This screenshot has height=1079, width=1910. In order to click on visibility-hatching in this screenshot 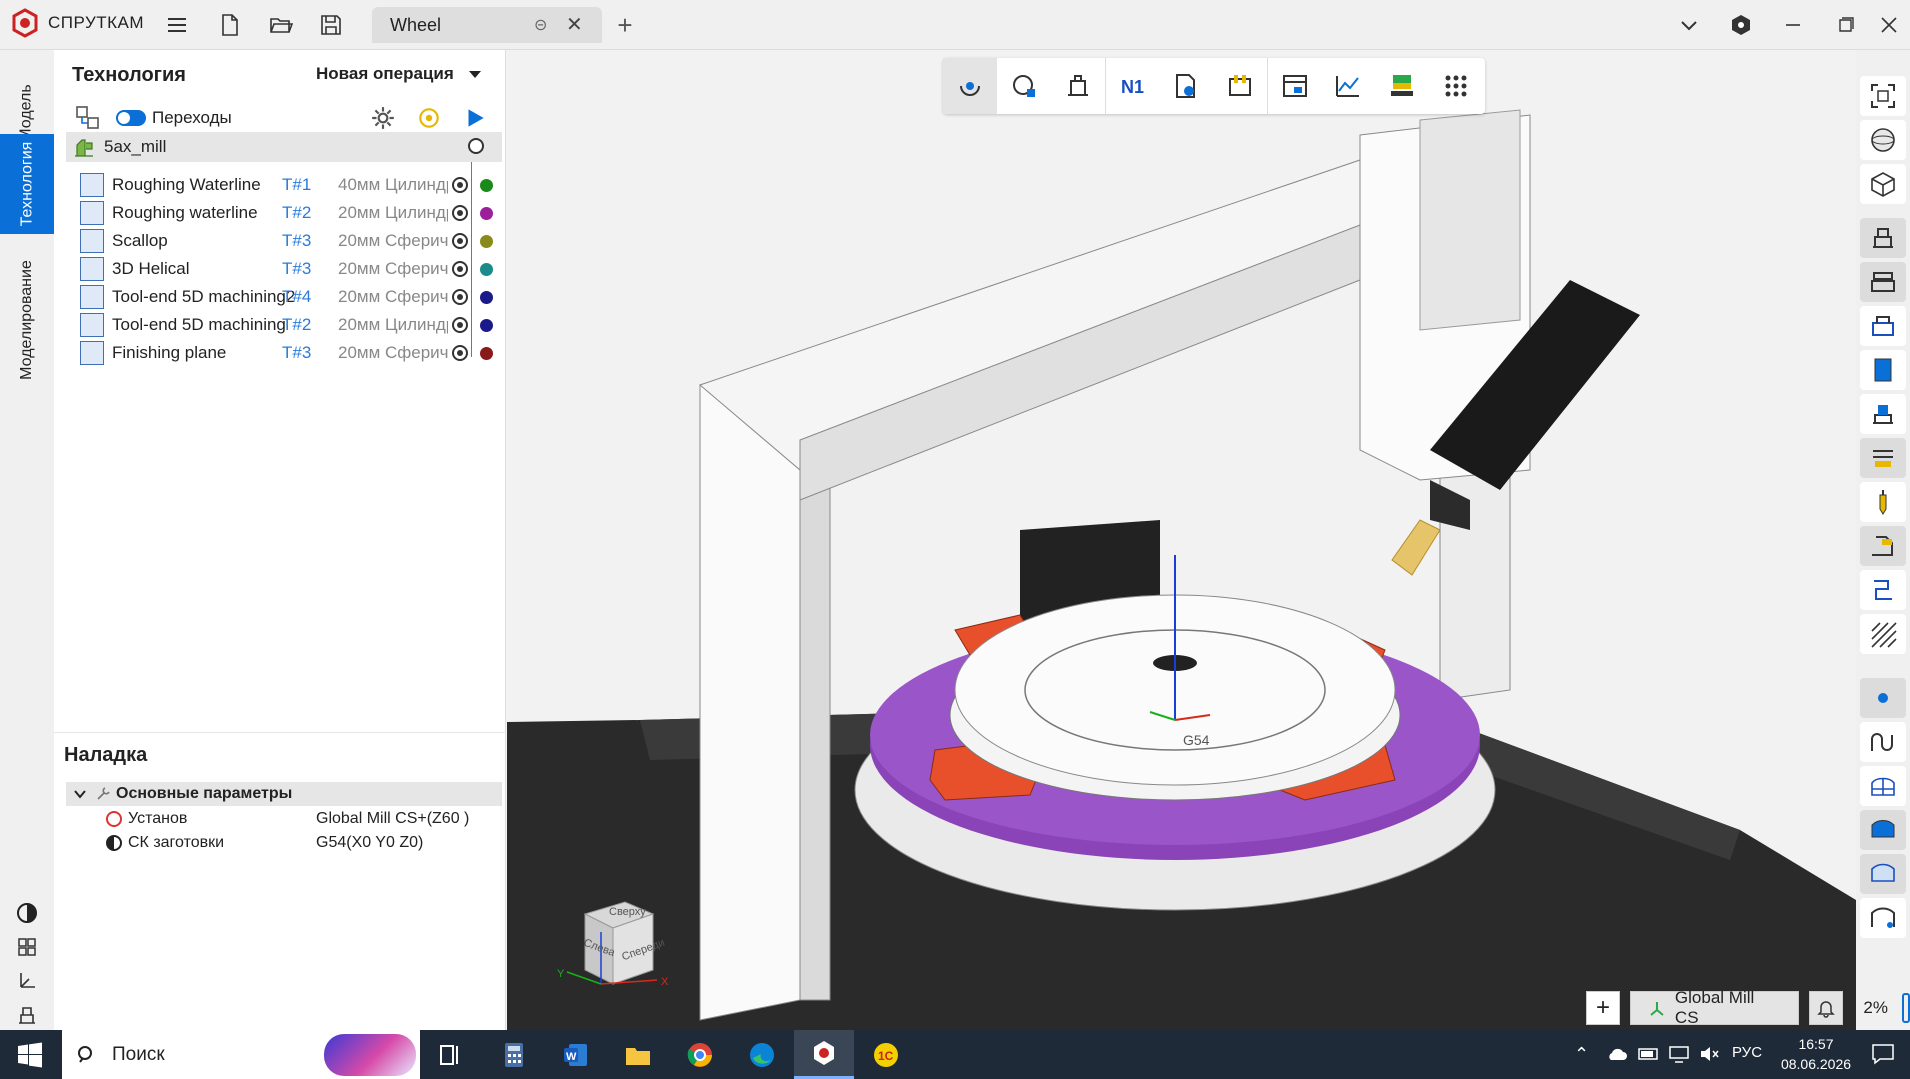, I will do `click(1883, 634)`.